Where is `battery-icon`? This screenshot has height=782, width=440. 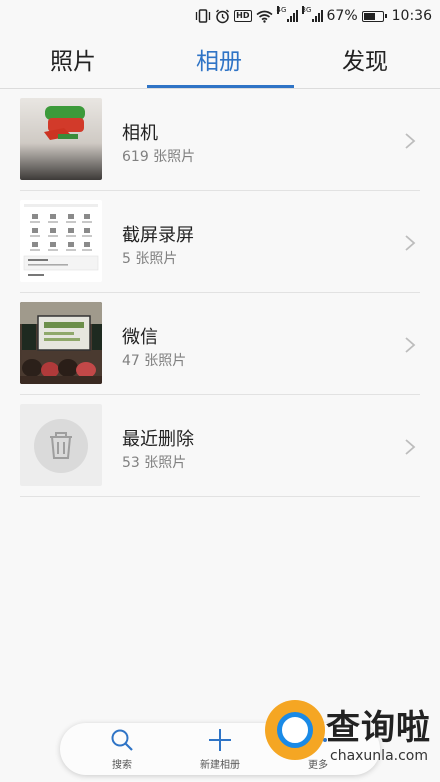 battery-icon is located at coordinates (374, 16).